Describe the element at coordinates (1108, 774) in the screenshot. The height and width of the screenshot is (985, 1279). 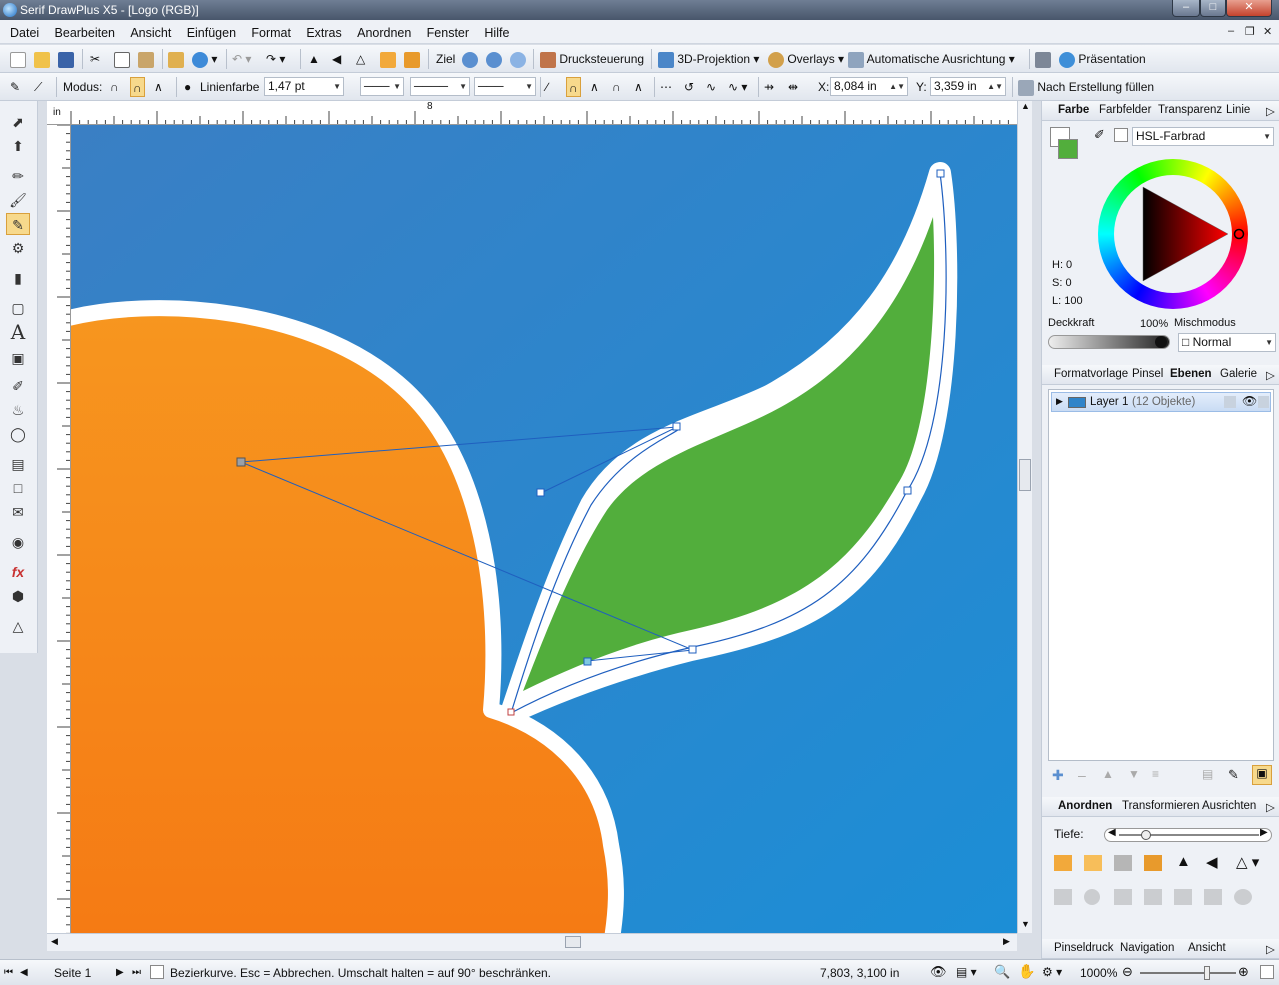
I see `layer-up-icon: ▲` at that location.